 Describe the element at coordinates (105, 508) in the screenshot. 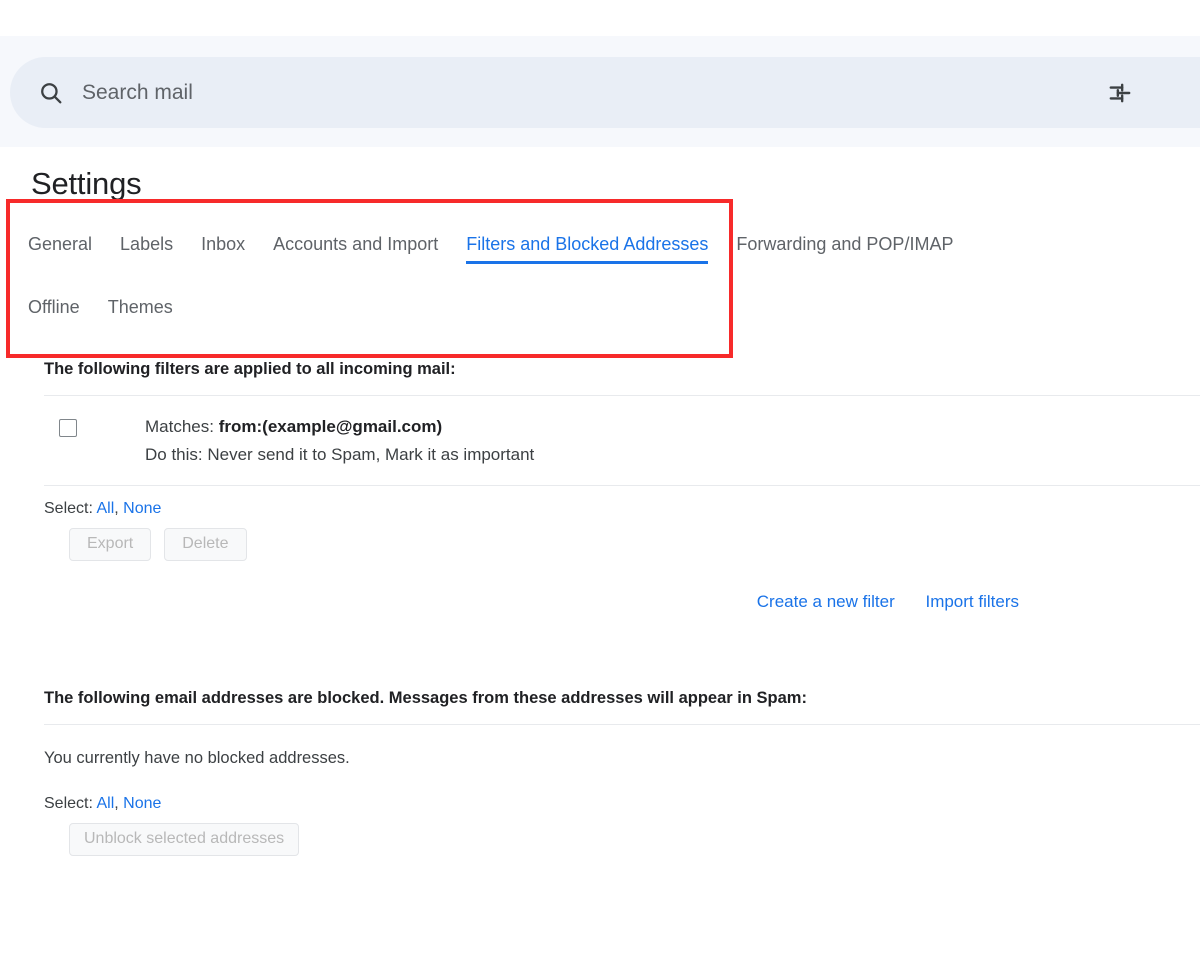

I see `filters-select-all-link: All` at that location.